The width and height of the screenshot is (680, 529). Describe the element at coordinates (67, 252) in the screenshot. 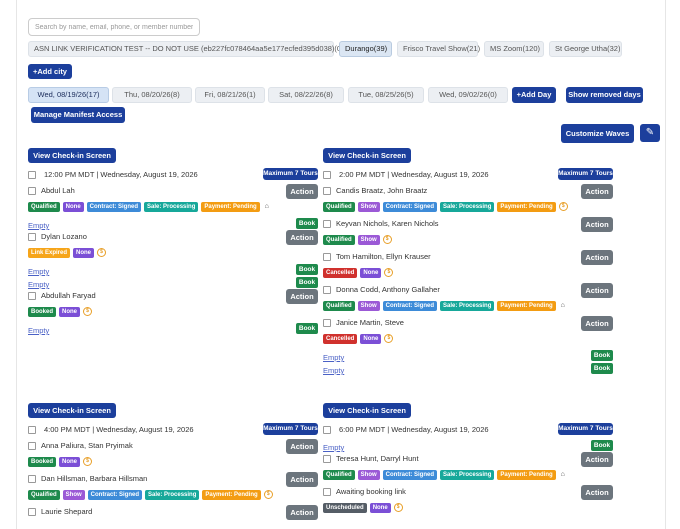

I see `status-tags: Link Expired None $` at that location.